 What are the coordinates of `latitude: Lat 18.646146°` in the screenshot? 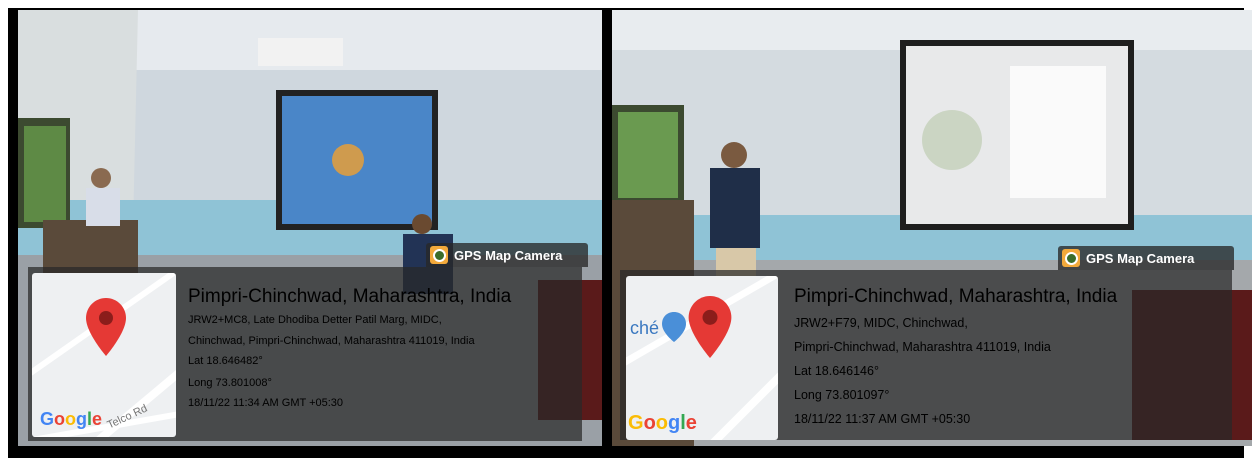 It's located at (836, 371).